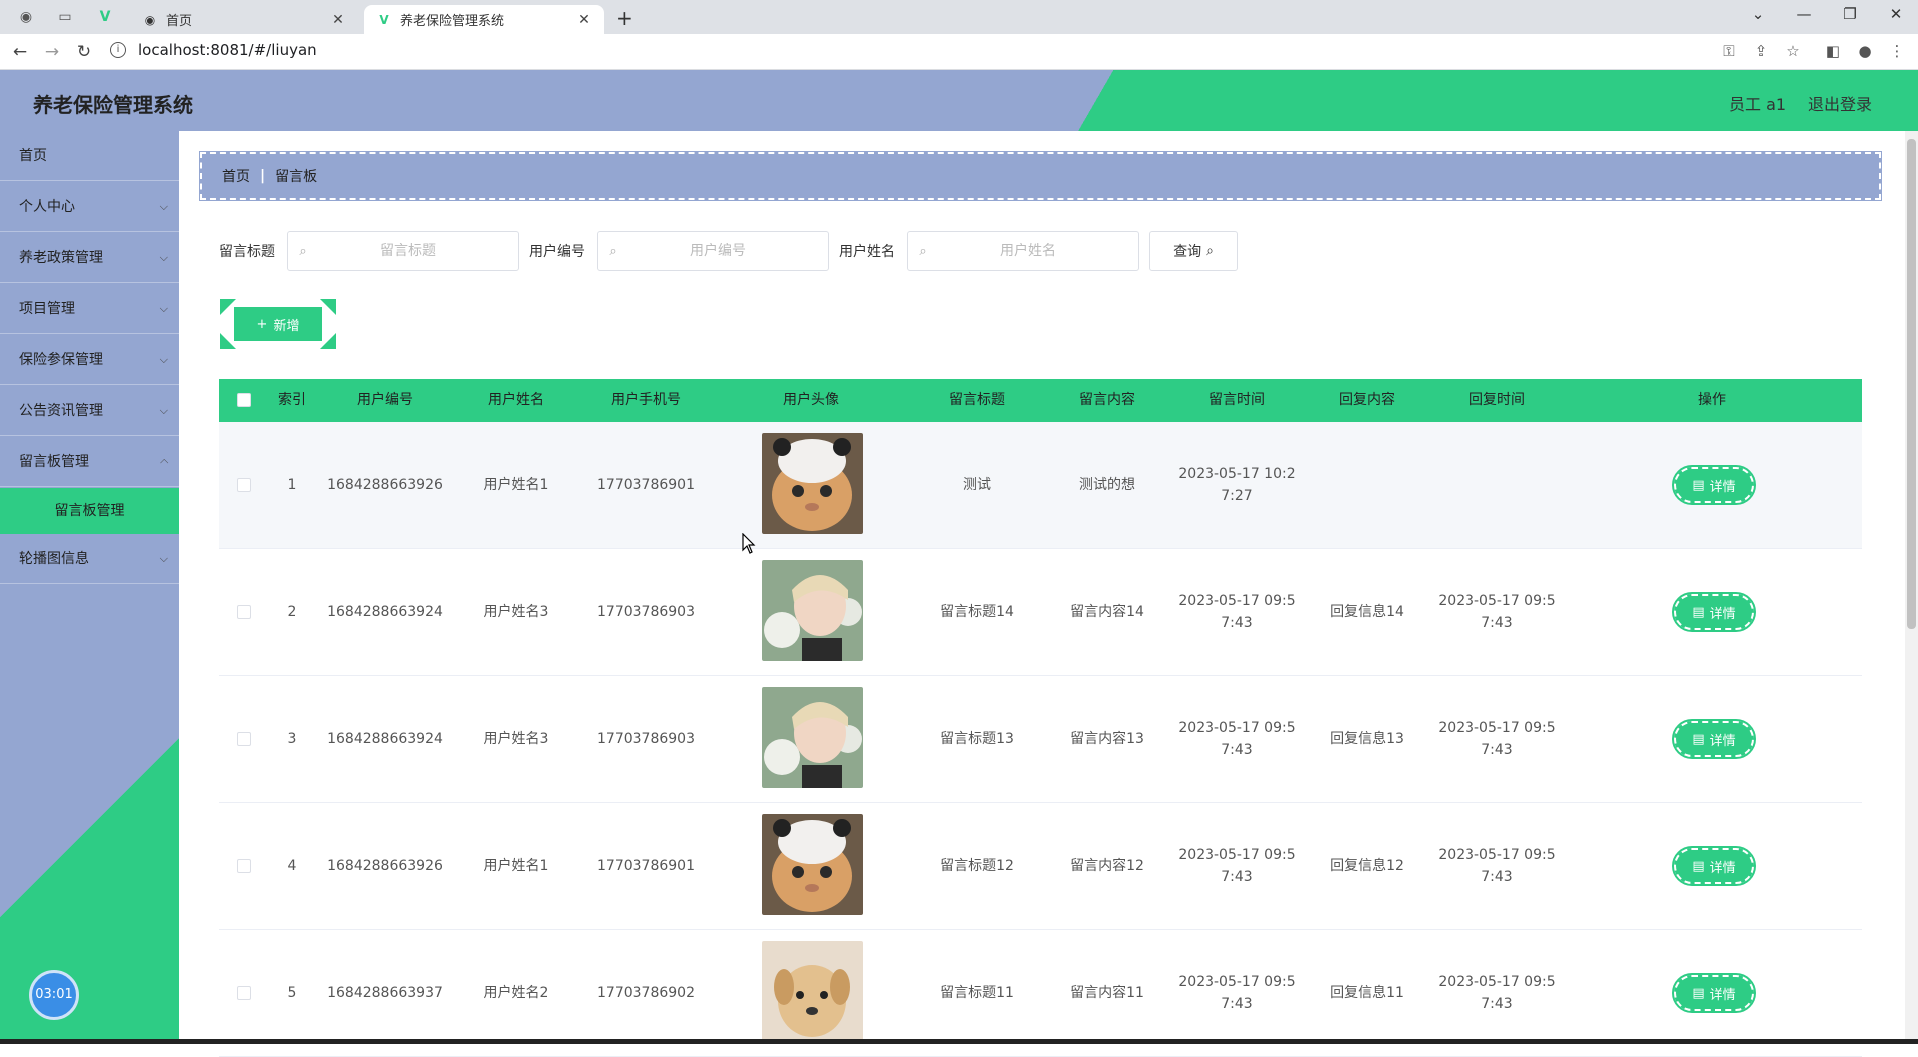  I want to click on cell-time: 2023-05-17 09:5 7:43, so click(1236, 739).